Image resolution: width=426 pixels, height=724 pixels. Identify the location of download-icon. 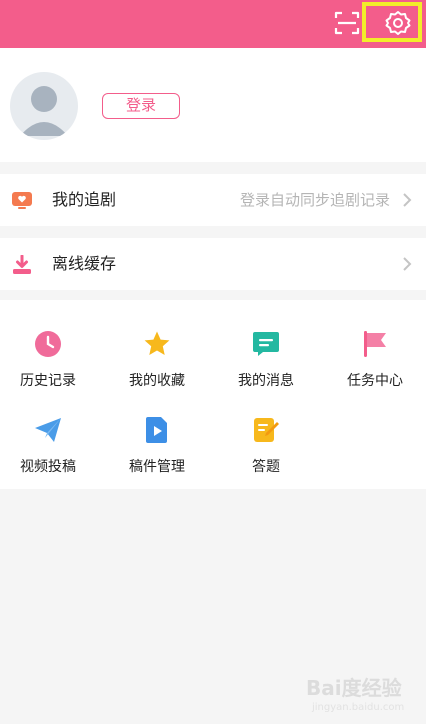
(22, 264).